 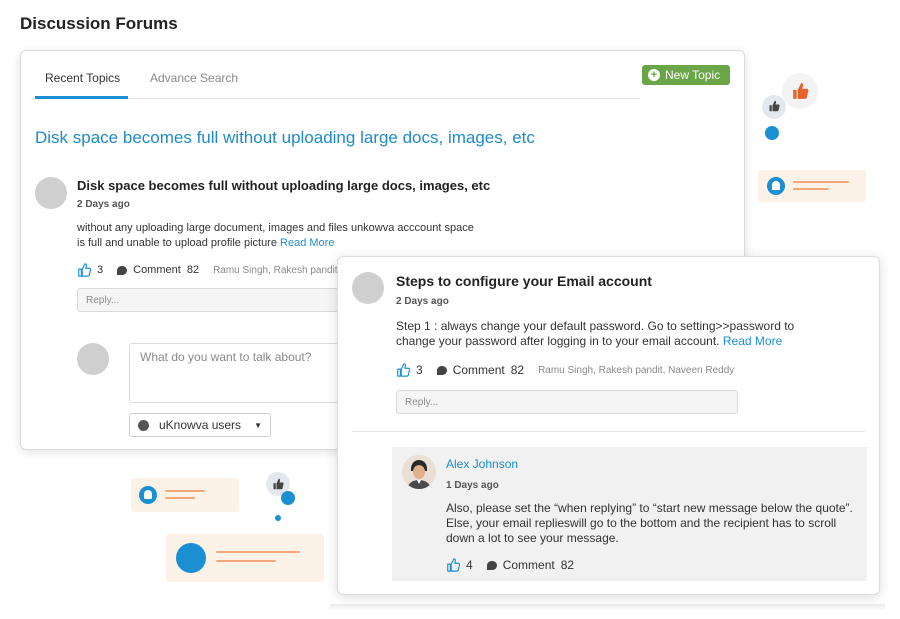 I want to click on user-avatar, so click(x=419, y=472).